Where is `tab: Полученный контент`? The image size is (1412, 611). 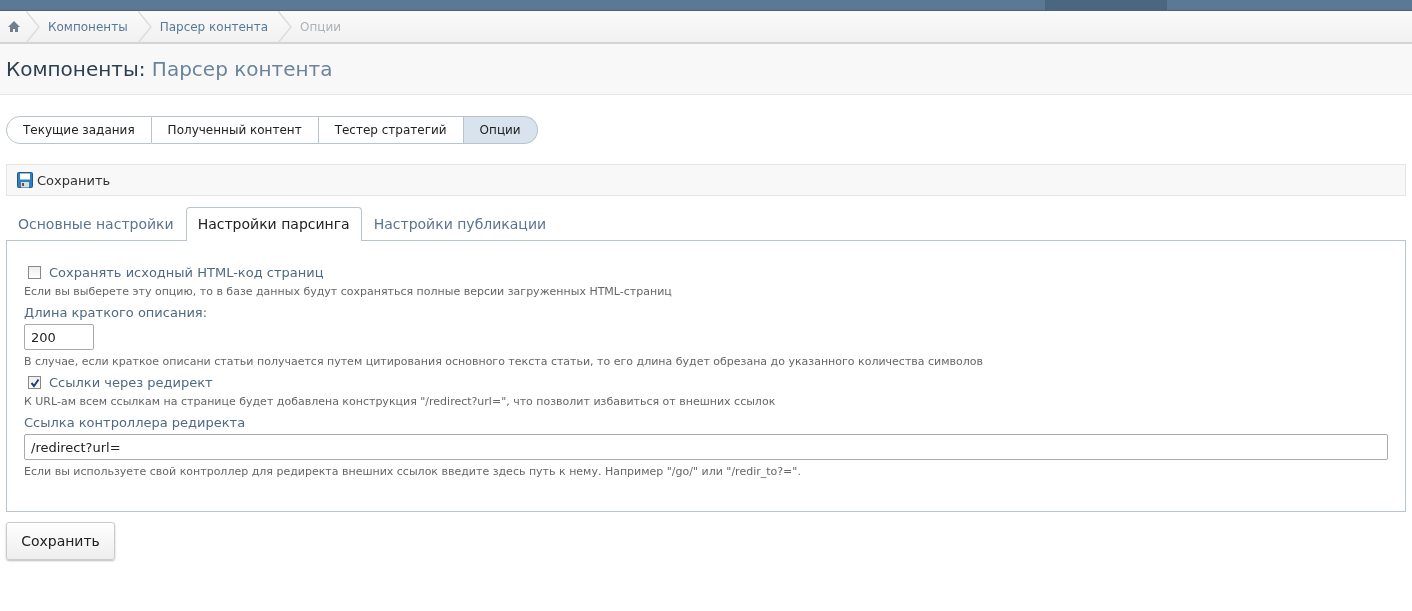 tab: Полученный контент is located at coordinates (235, 130).